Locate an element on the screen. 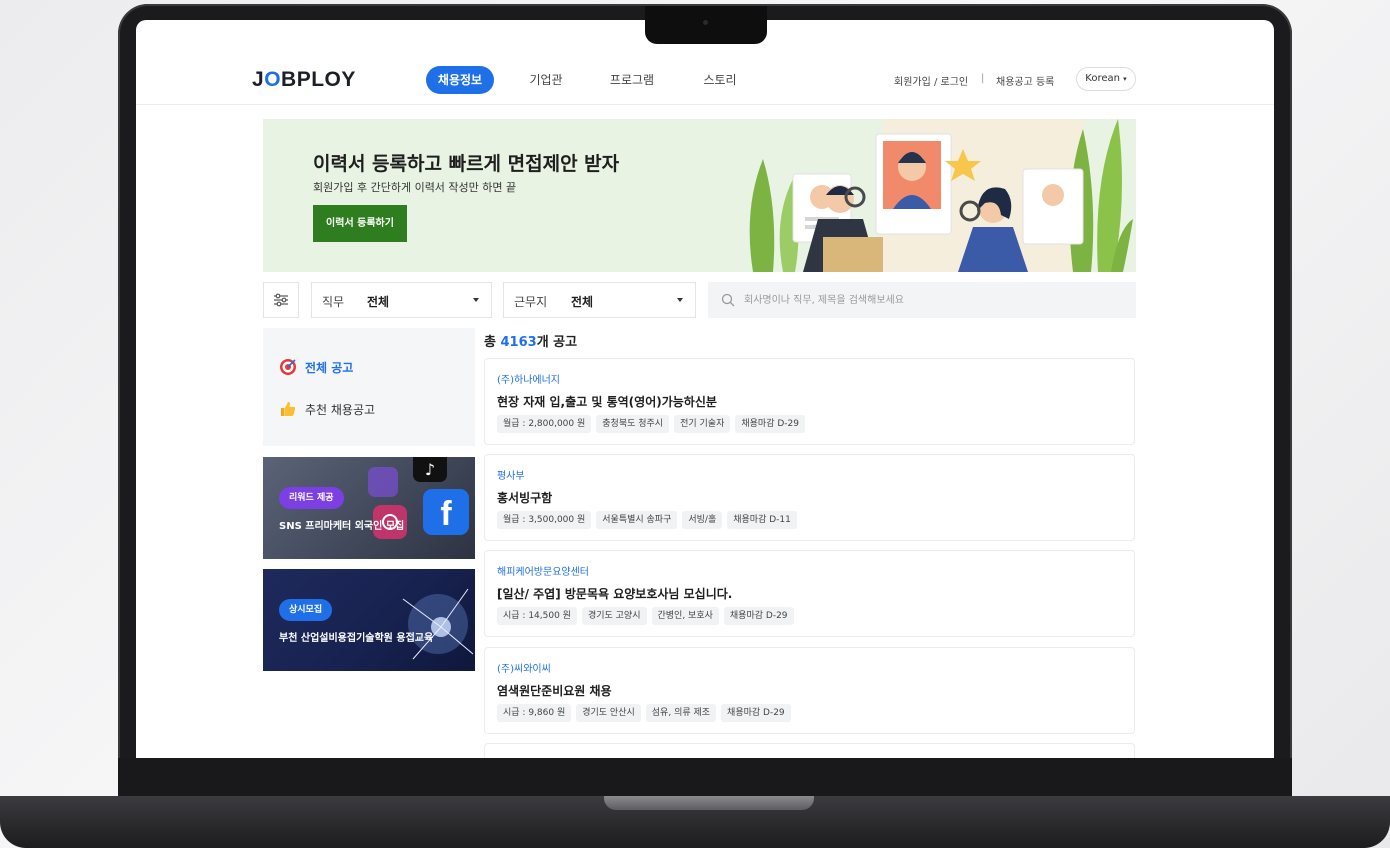 The image size is (1390, 848). sidebar-item-all-jobs: 전체 공고 is located at coordinates (316, 367).